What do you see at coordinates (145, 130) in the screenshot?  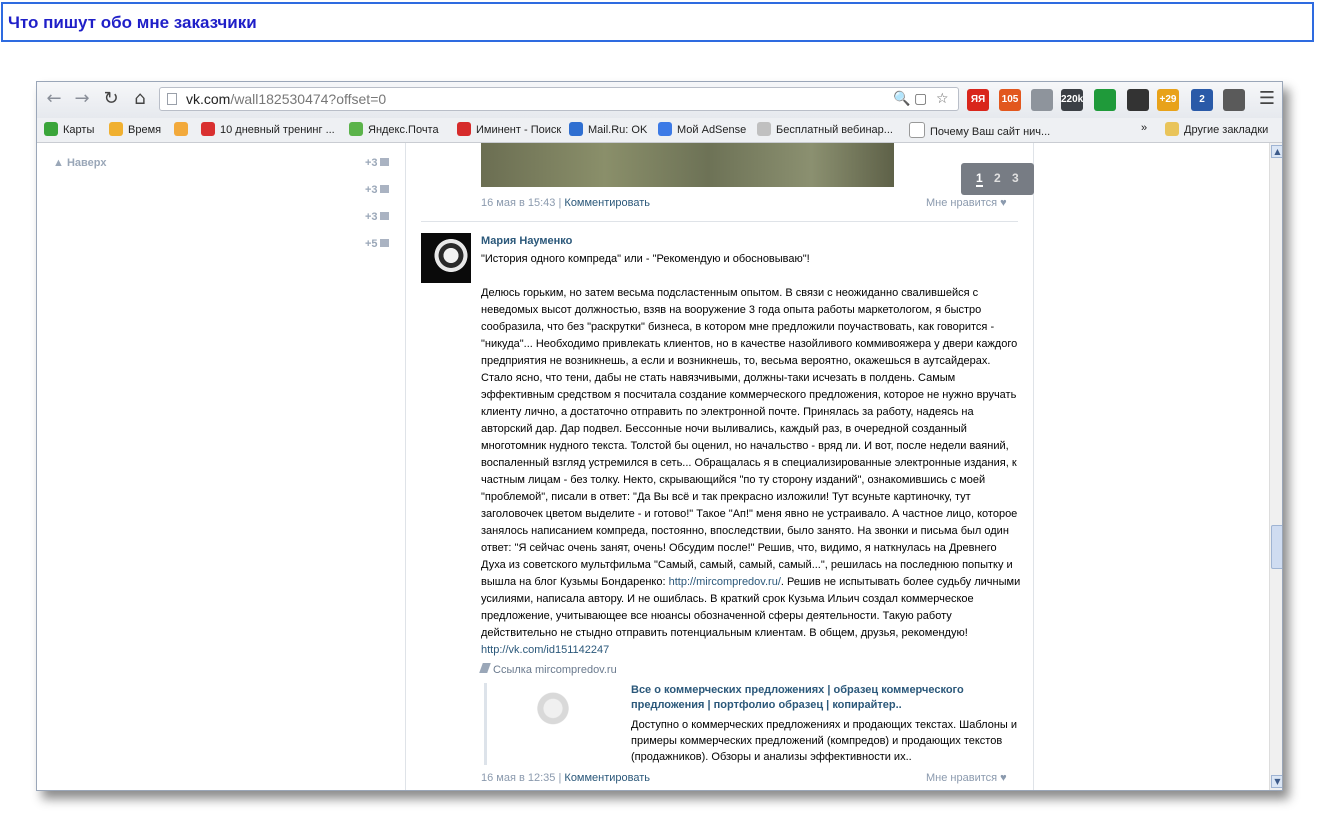 I see `bookmark-label: Время` at bounding box center [145, 130].